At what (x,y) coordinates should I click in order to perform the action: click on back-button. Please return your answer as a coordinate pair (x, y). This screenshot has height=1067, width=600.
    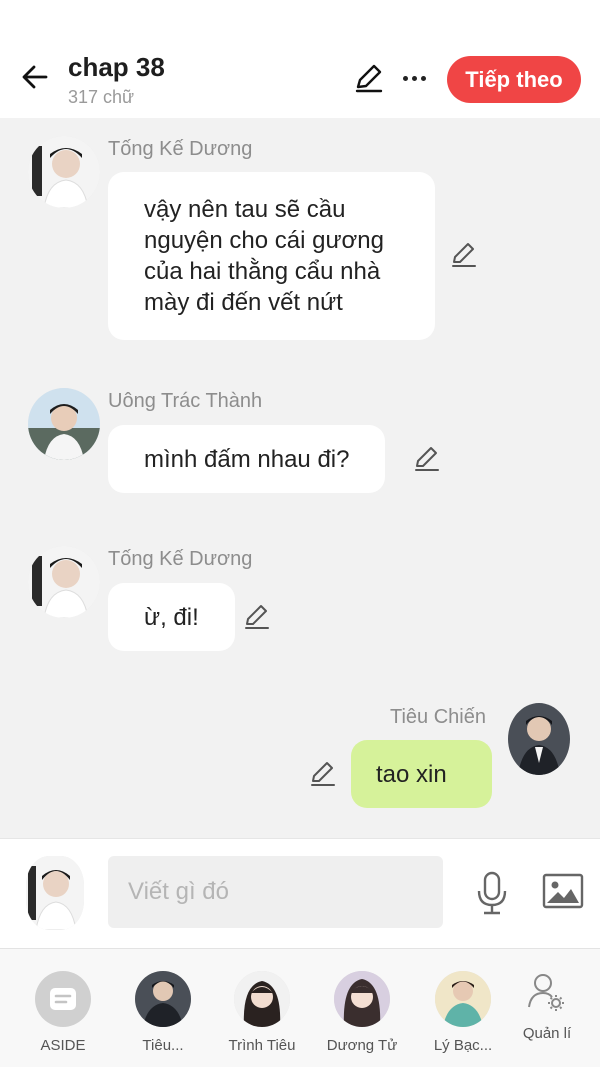
    Looking at the image, I should click on (35, 77).